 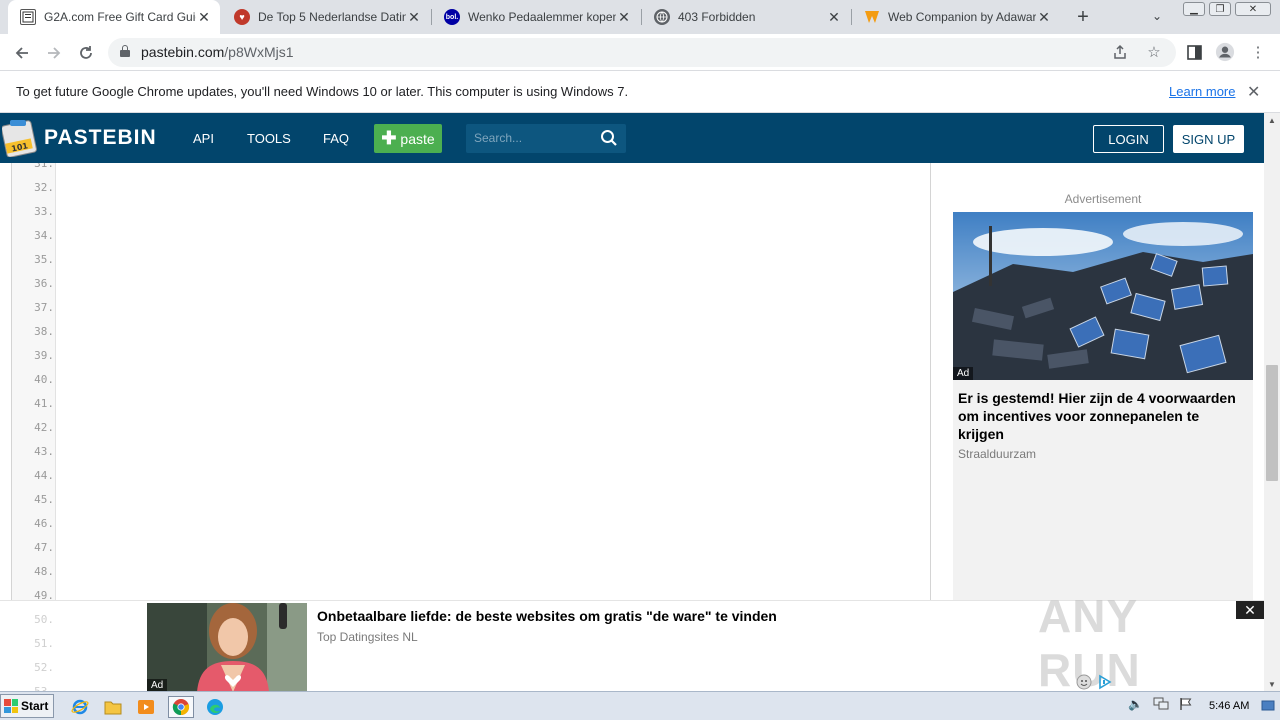 What do you see at coordinates (44, 283) in the screenshot?
I see `line-number: 36.` at bounding box center [44, 283].